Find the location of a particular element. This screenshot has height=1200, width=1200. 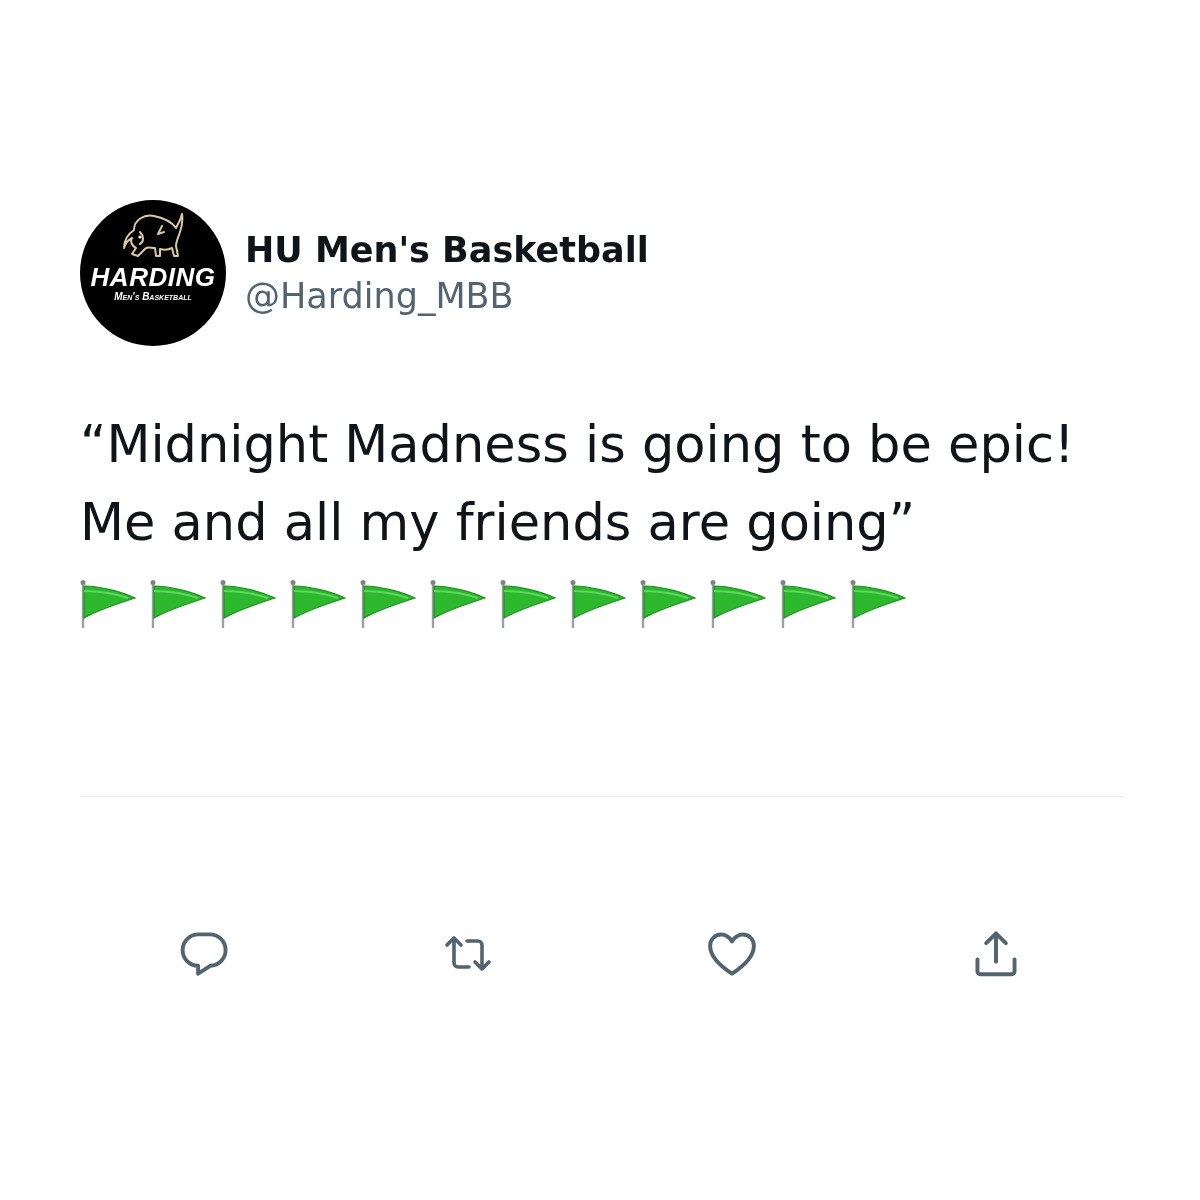

account-handle: @Harding_MBB is located at coordinates (447, 296).